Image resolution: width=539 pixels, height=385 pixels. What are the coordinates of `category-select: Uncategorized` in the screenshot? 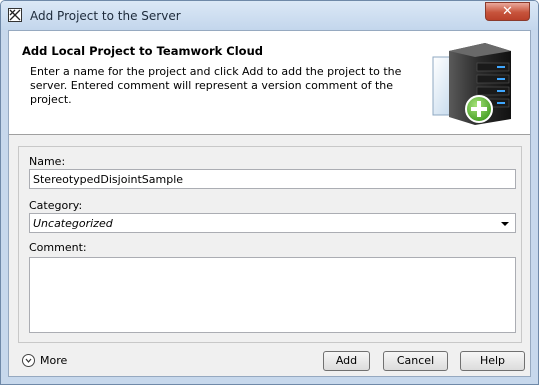 It's located at (272, 223).